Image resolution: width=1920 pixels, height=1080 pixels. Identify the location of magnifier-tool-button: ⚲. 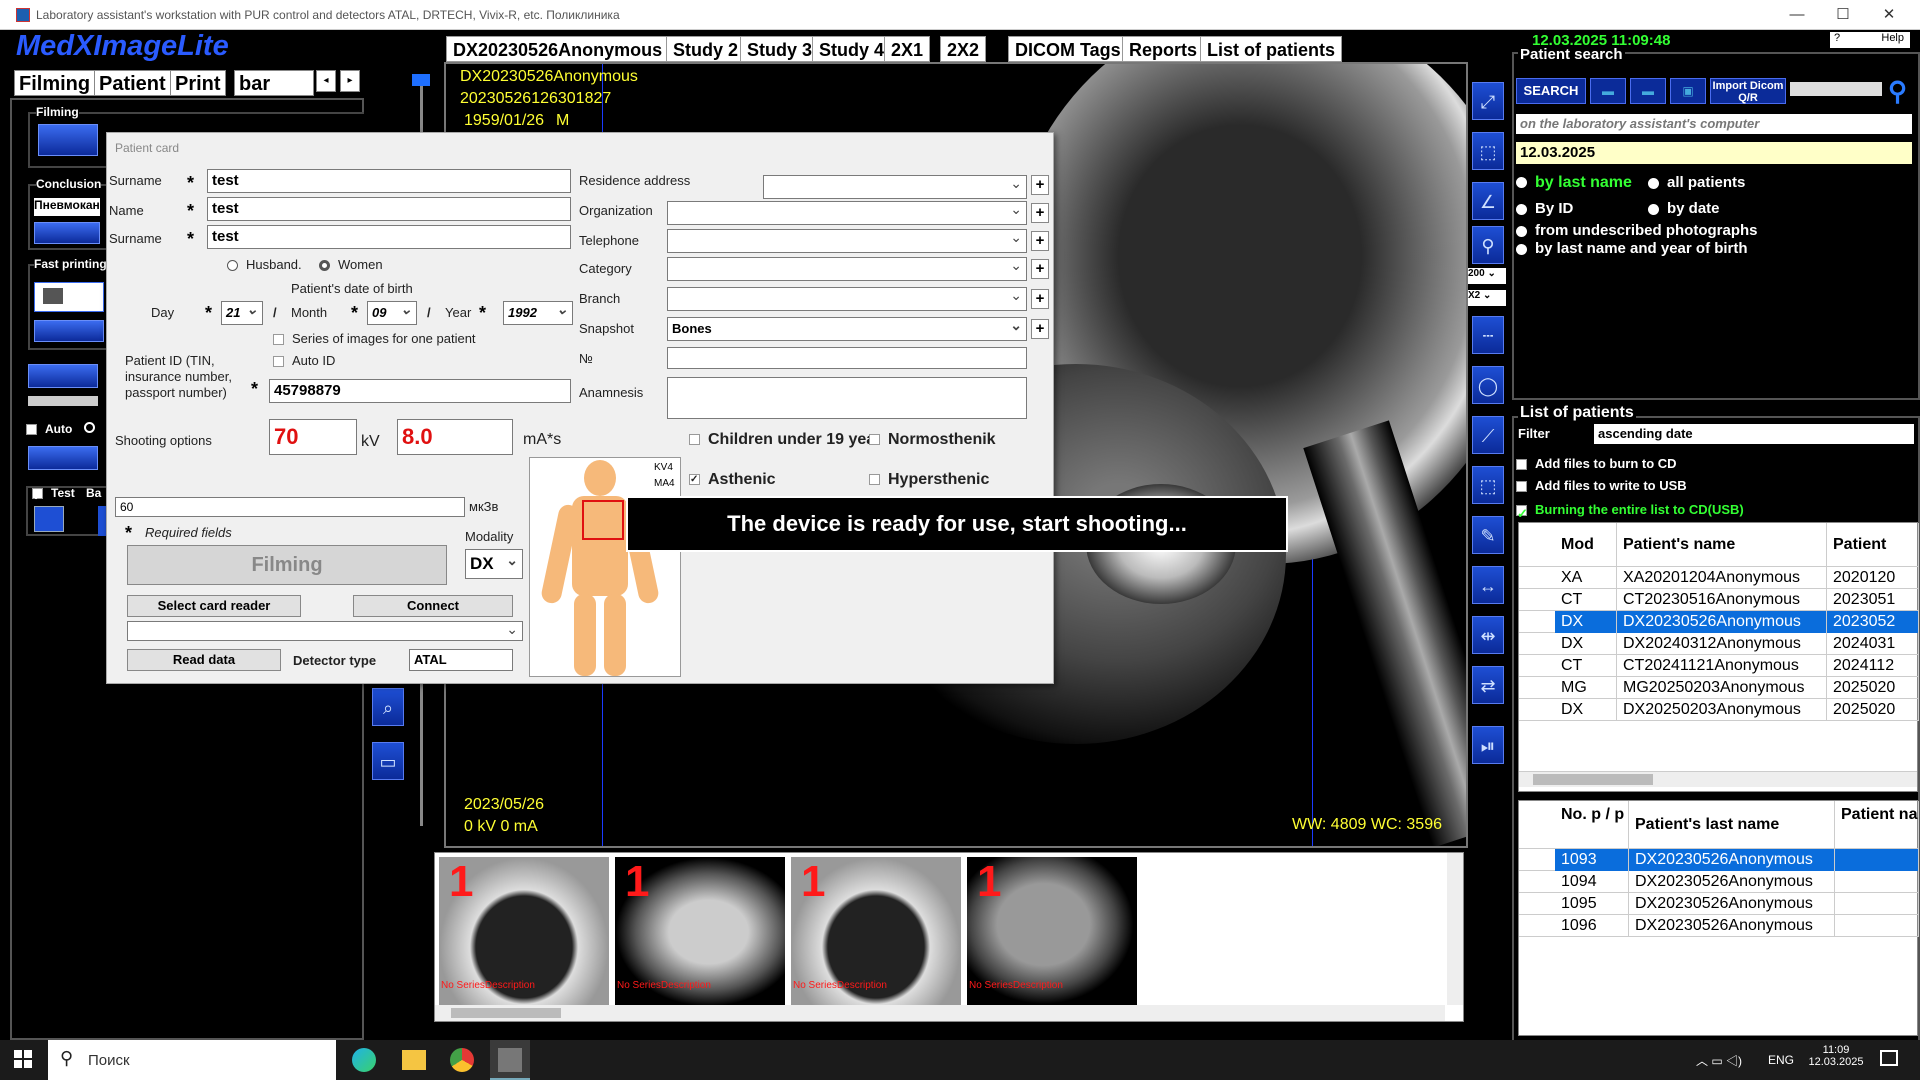
(1488, 245).